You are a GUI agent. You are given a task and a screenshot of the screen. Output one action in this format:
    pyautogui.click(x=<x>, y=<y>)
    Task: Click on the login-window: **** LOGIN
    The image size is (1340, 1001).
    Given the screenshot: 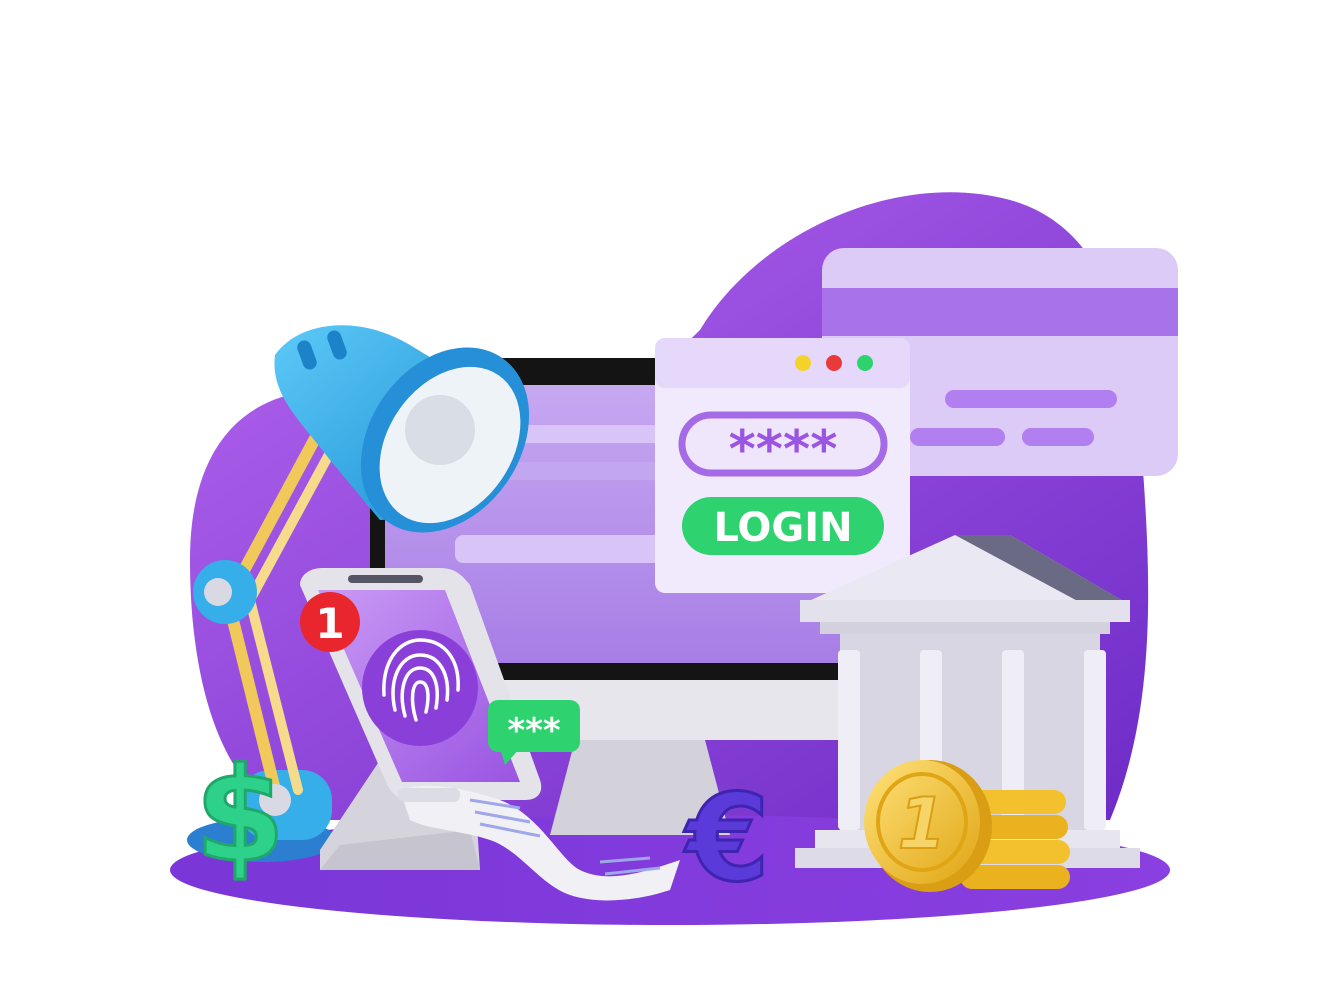 What is the action you would take?
    pyautogui.click(x=782, y=465)
    